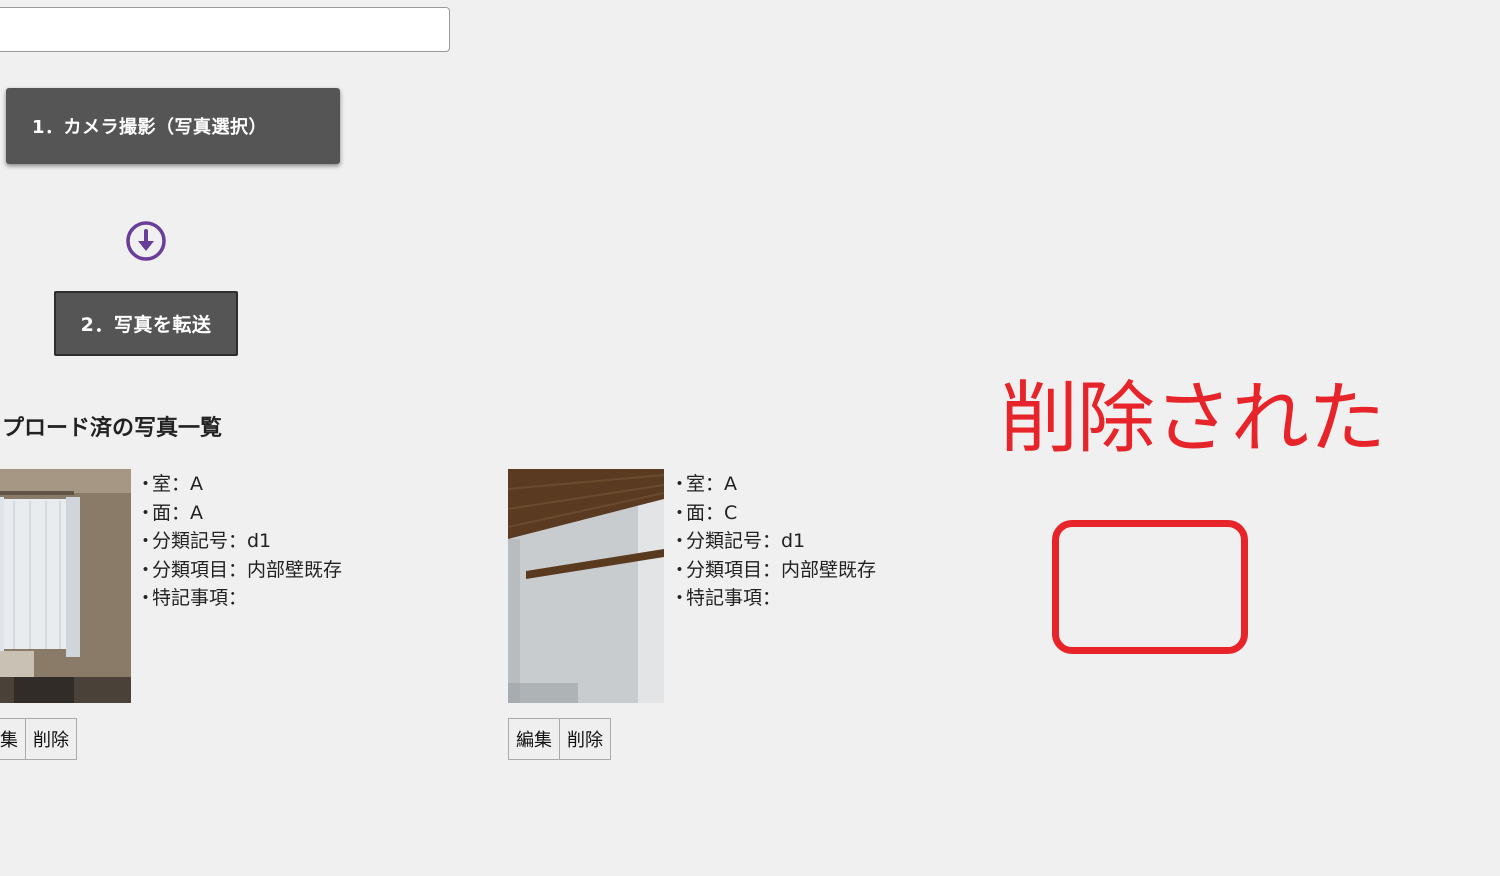 This screenshot has width=1500, height=876. I want to click on photo-info-list: 室：A 面：A 分類記号：d1 分類項目：内部壁既存 特記事項：, so click(241, 541).